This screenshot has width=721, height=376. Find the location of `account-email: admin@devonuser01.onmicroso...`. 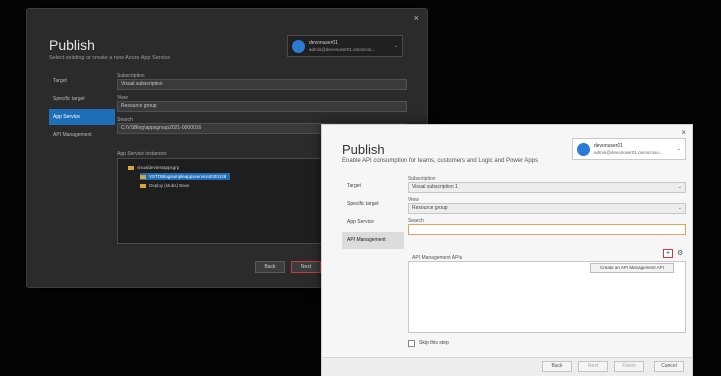

account-email: admin@devonuser01.onmicroso... is located at coordinates (628, 152).